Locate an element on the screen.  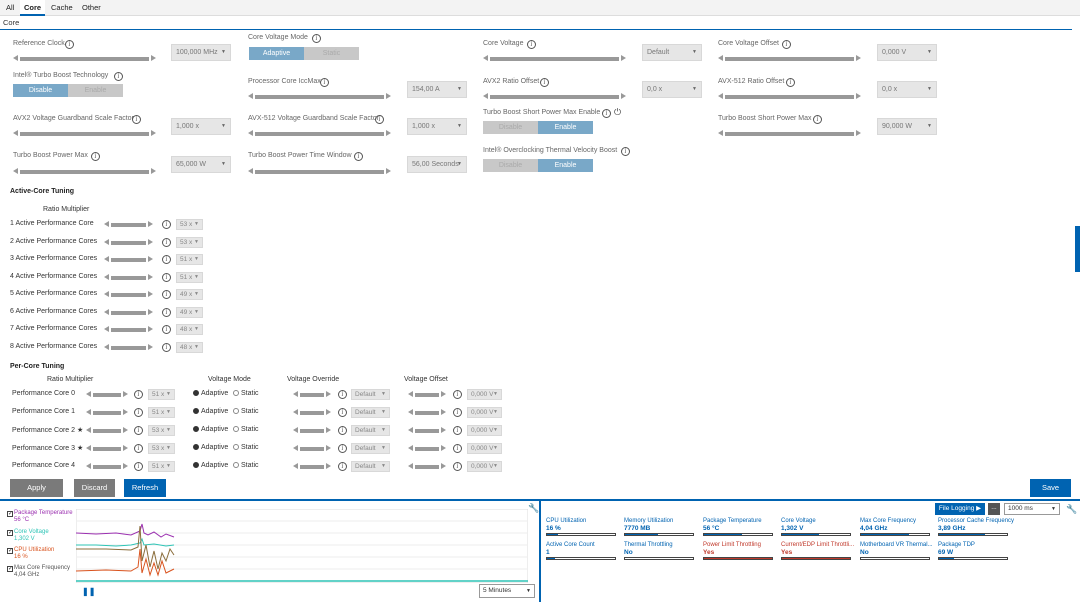
per-core-ratio-slider is located at coordinates (107, 394).